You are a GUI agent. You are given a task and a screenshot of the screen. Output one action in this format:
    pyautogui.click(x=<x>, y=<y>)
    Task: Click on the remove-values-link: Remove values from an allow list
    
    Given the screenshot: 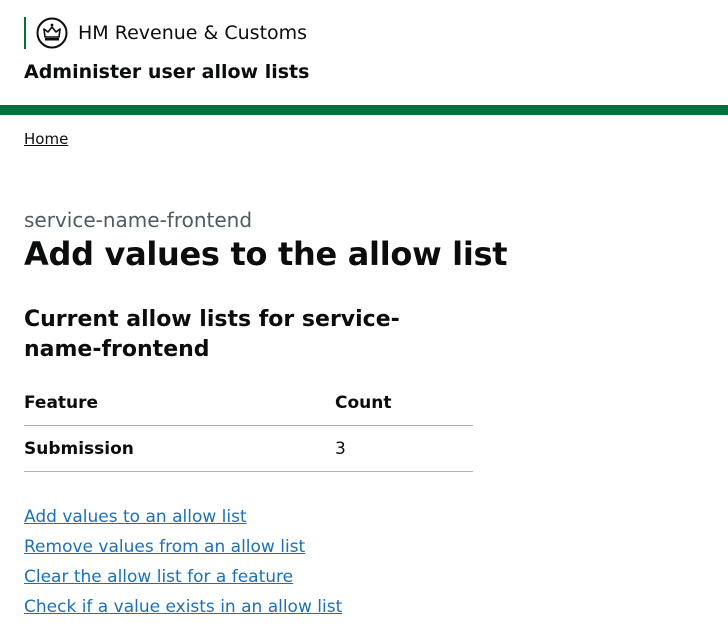 What is the action you would take?
    pyautogui.click(x=183, y=547)
    